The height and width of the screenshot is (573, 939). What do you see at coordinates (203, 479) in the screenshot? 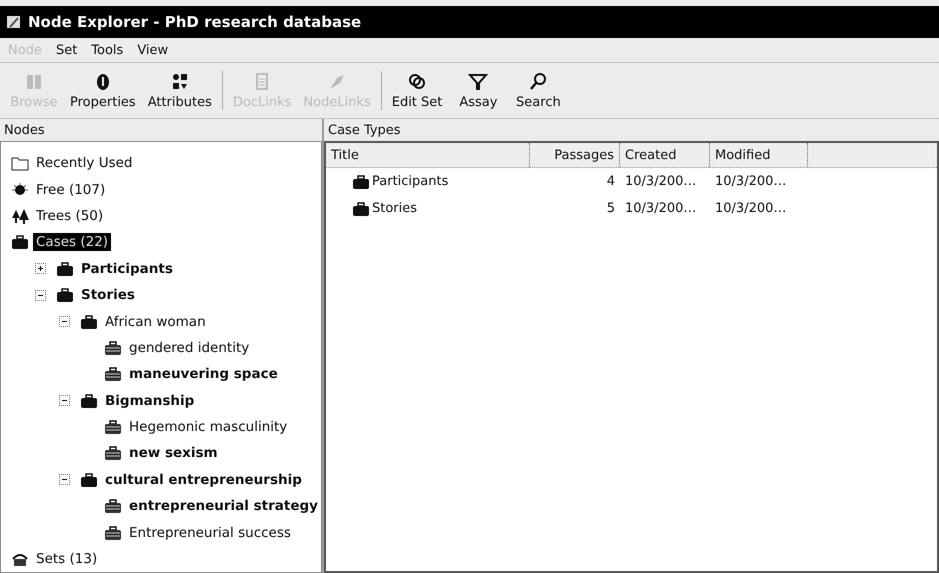
I see `tree-item: cultural entrepreneurship` at bounding box center [203, 479].